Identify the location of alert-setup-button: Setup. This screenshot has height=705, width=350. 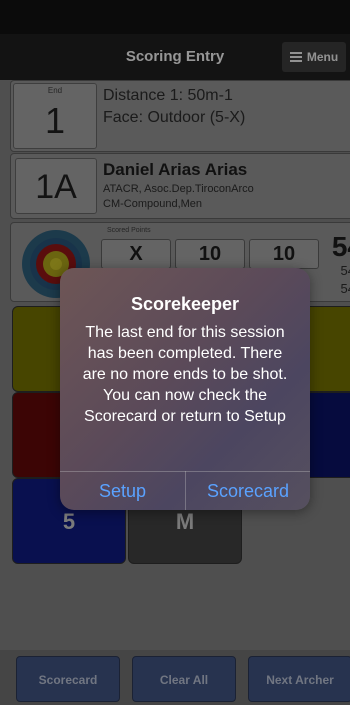
(122, 490).